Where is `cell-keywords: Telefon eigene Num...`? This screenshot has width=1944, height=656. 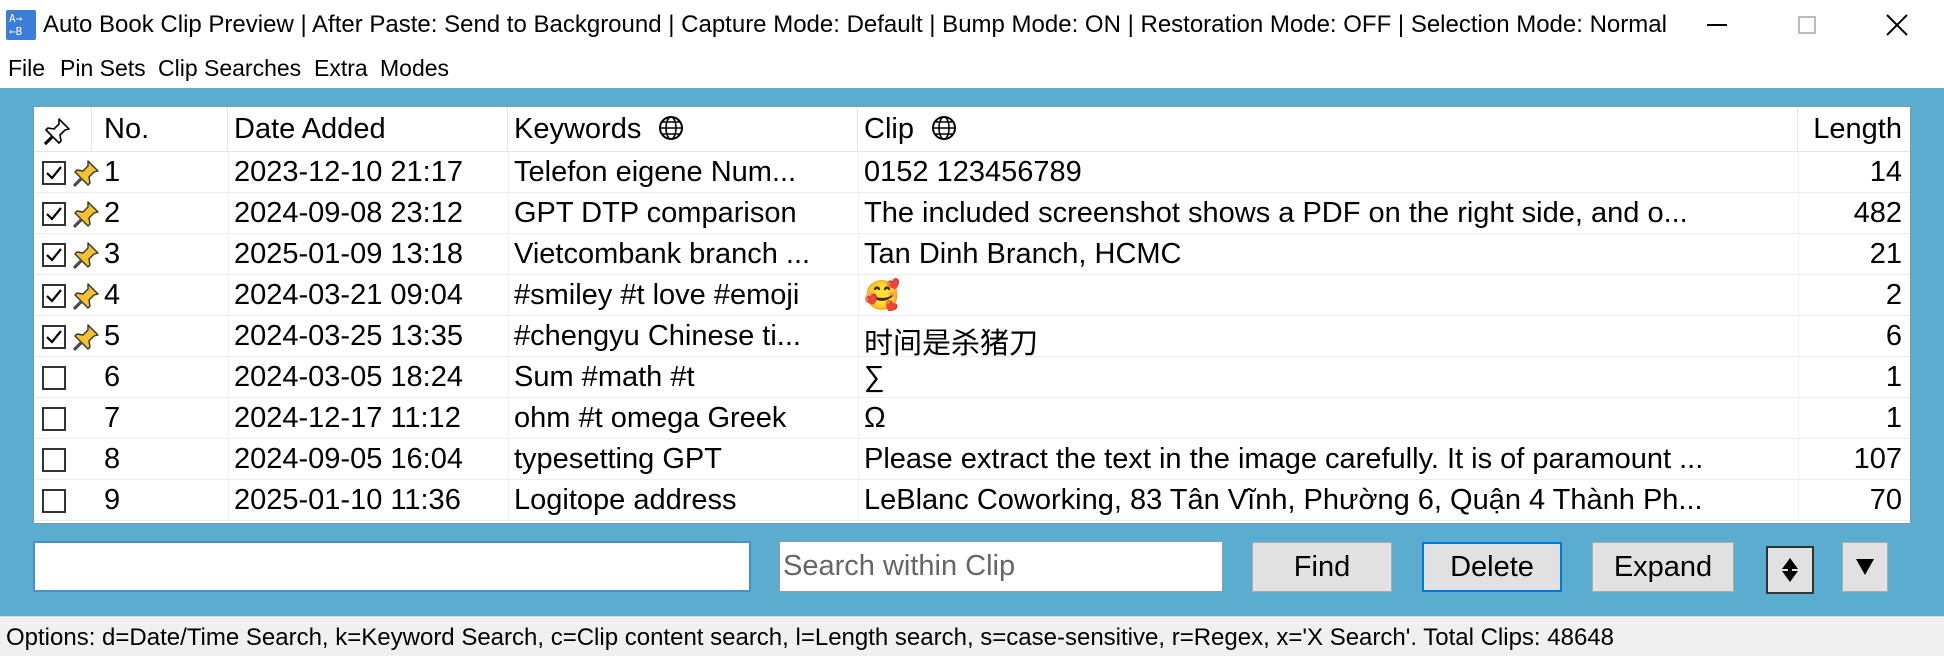 cell-keywords: Telefon eigene Num... is located at coordinates (655, 172).